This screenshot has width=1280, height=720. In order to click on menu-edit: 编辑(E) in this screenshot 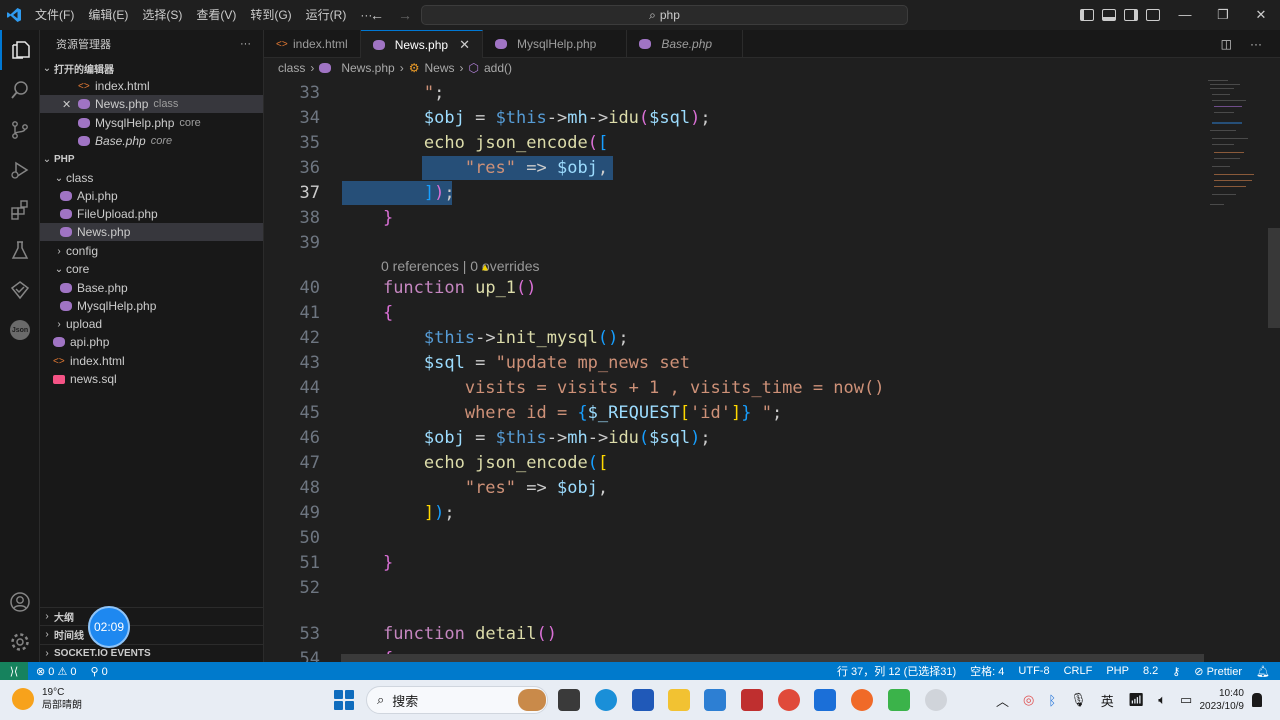, I will do `click(108, 15)`.